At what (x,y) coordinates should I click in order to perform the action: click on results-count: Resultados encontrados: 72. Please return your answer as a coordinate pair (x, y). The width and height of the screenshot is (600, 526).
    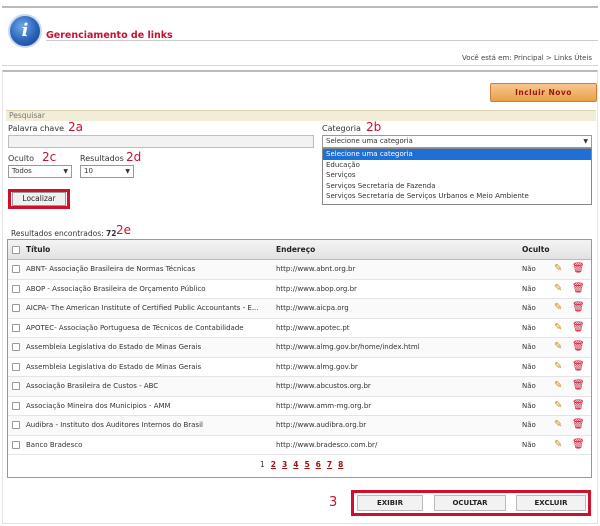
    Looking at the image, I should click on (63, 233).